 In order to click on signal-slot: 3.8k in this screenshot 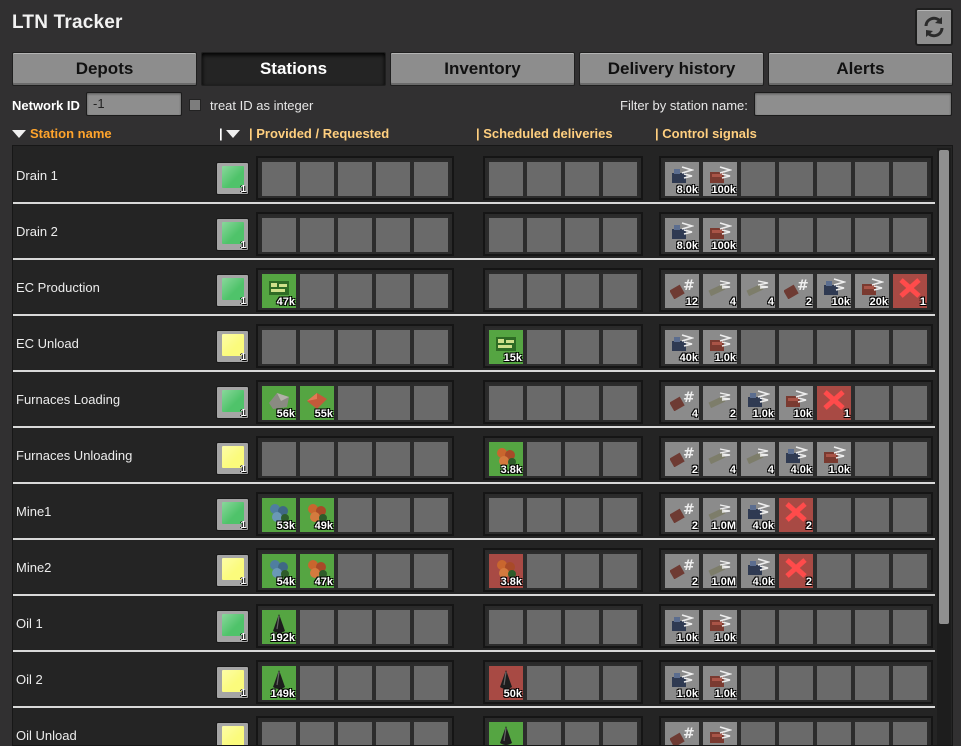, I will do `click(506, 459)`.